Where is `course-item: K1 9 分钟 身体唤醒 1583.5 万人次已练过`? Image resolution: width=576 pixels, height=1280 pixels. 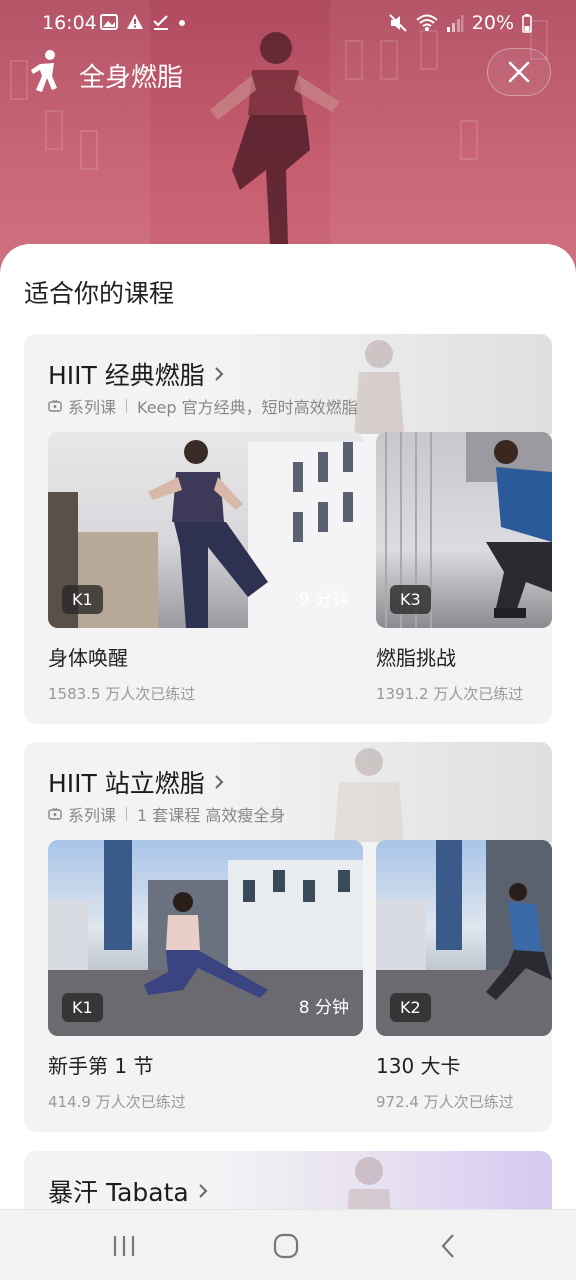
course-item: K1 9 分钟 身体唤醒 1583.5 万人次已练过 is located at coordinates (205, 568).